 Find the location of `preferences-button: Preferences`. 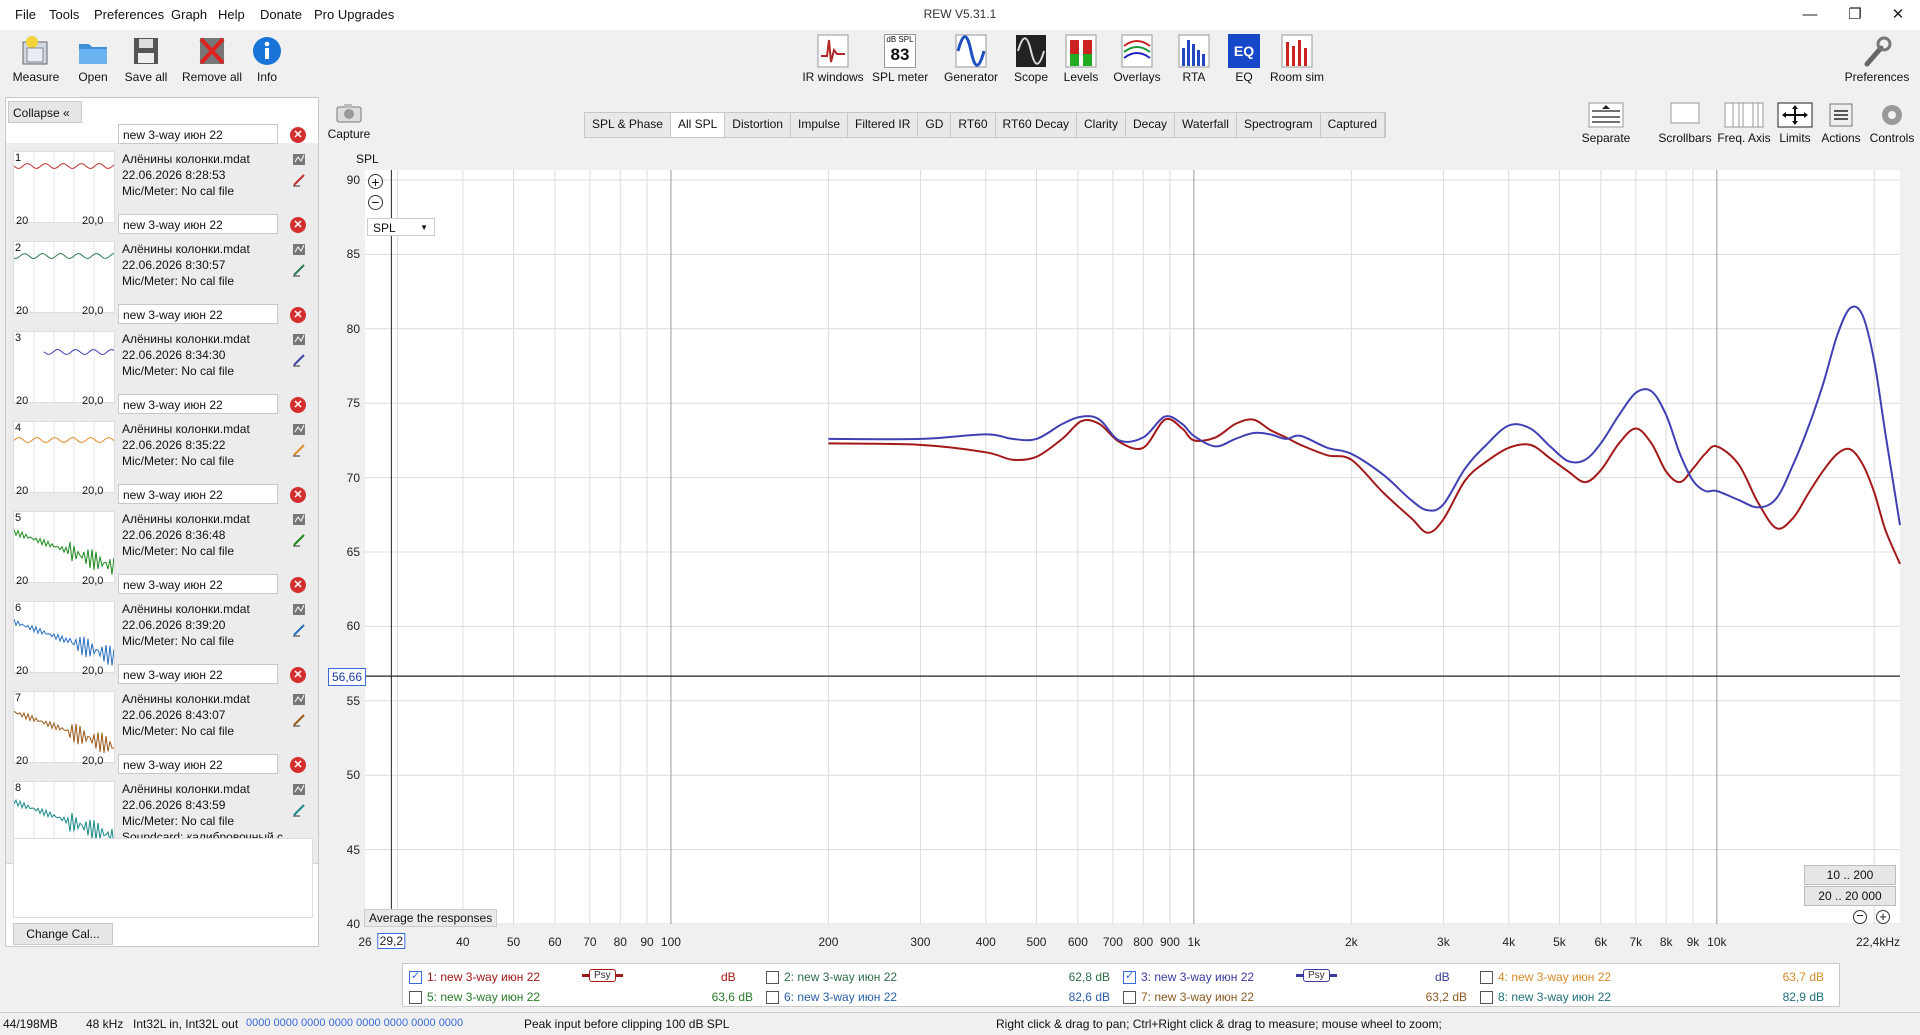

preferences-button: Preferences is located at coordinates (1877, 59).